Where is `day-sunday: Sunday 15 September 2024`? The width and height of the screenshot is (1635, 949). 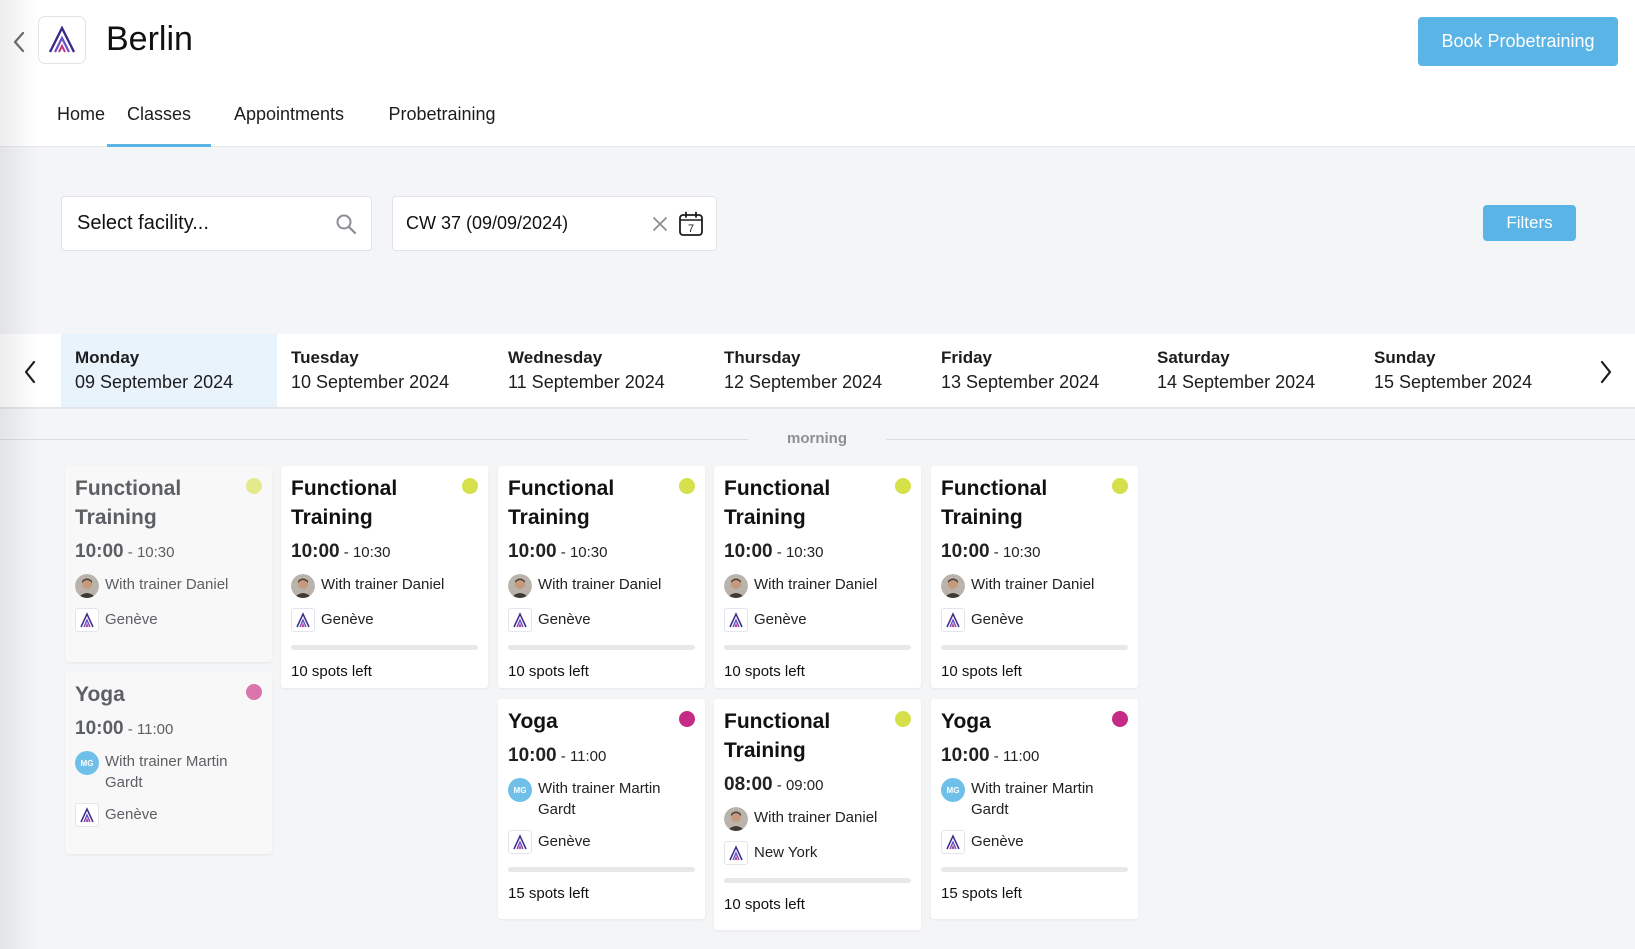
day-sunday: Sunday 15 September 2024 is located at coordinates (1468, 370).